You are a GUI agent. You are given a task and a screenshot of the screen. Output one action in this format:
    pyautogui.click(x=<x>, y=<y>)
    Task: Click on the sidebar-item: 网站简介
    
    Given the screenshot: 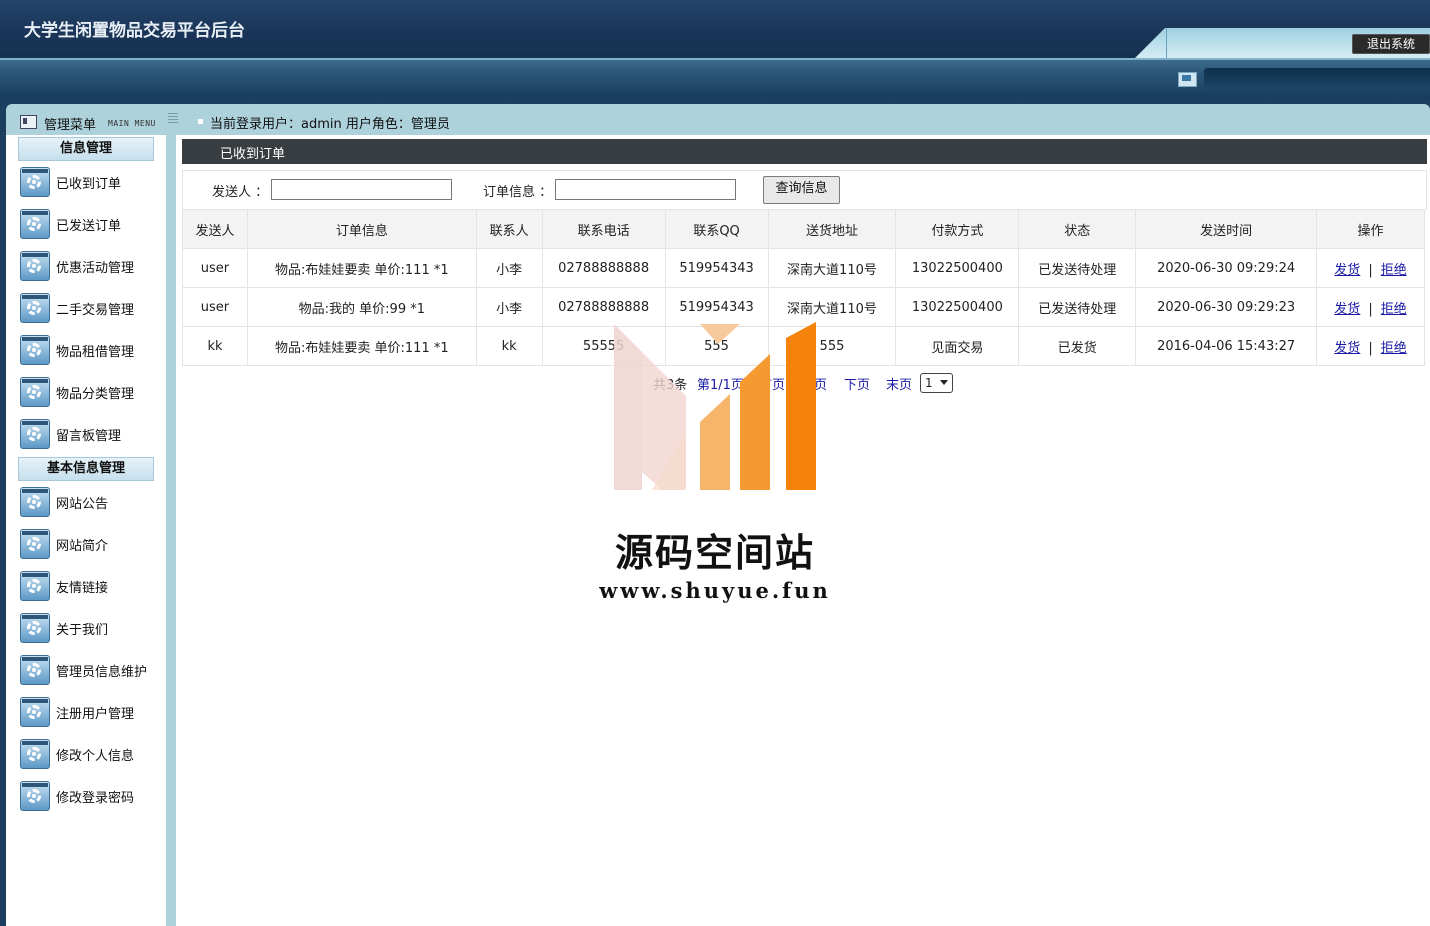 What is the action you would take?
    pyautogui.click(x=86, y=544)
    